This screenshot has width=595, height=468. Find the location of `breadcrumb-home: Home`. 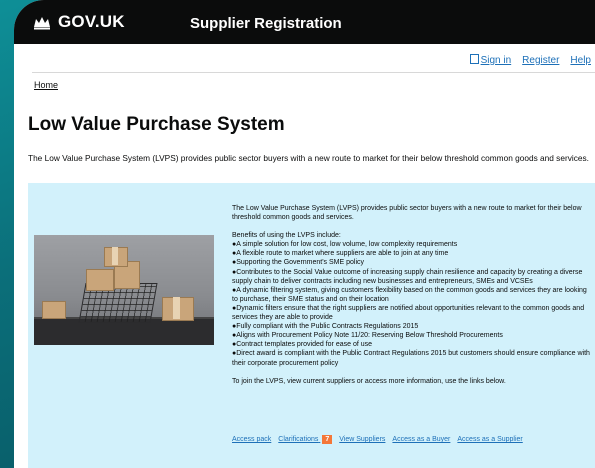

breadcrumb-home: Home is located at coordinates (46, 85).